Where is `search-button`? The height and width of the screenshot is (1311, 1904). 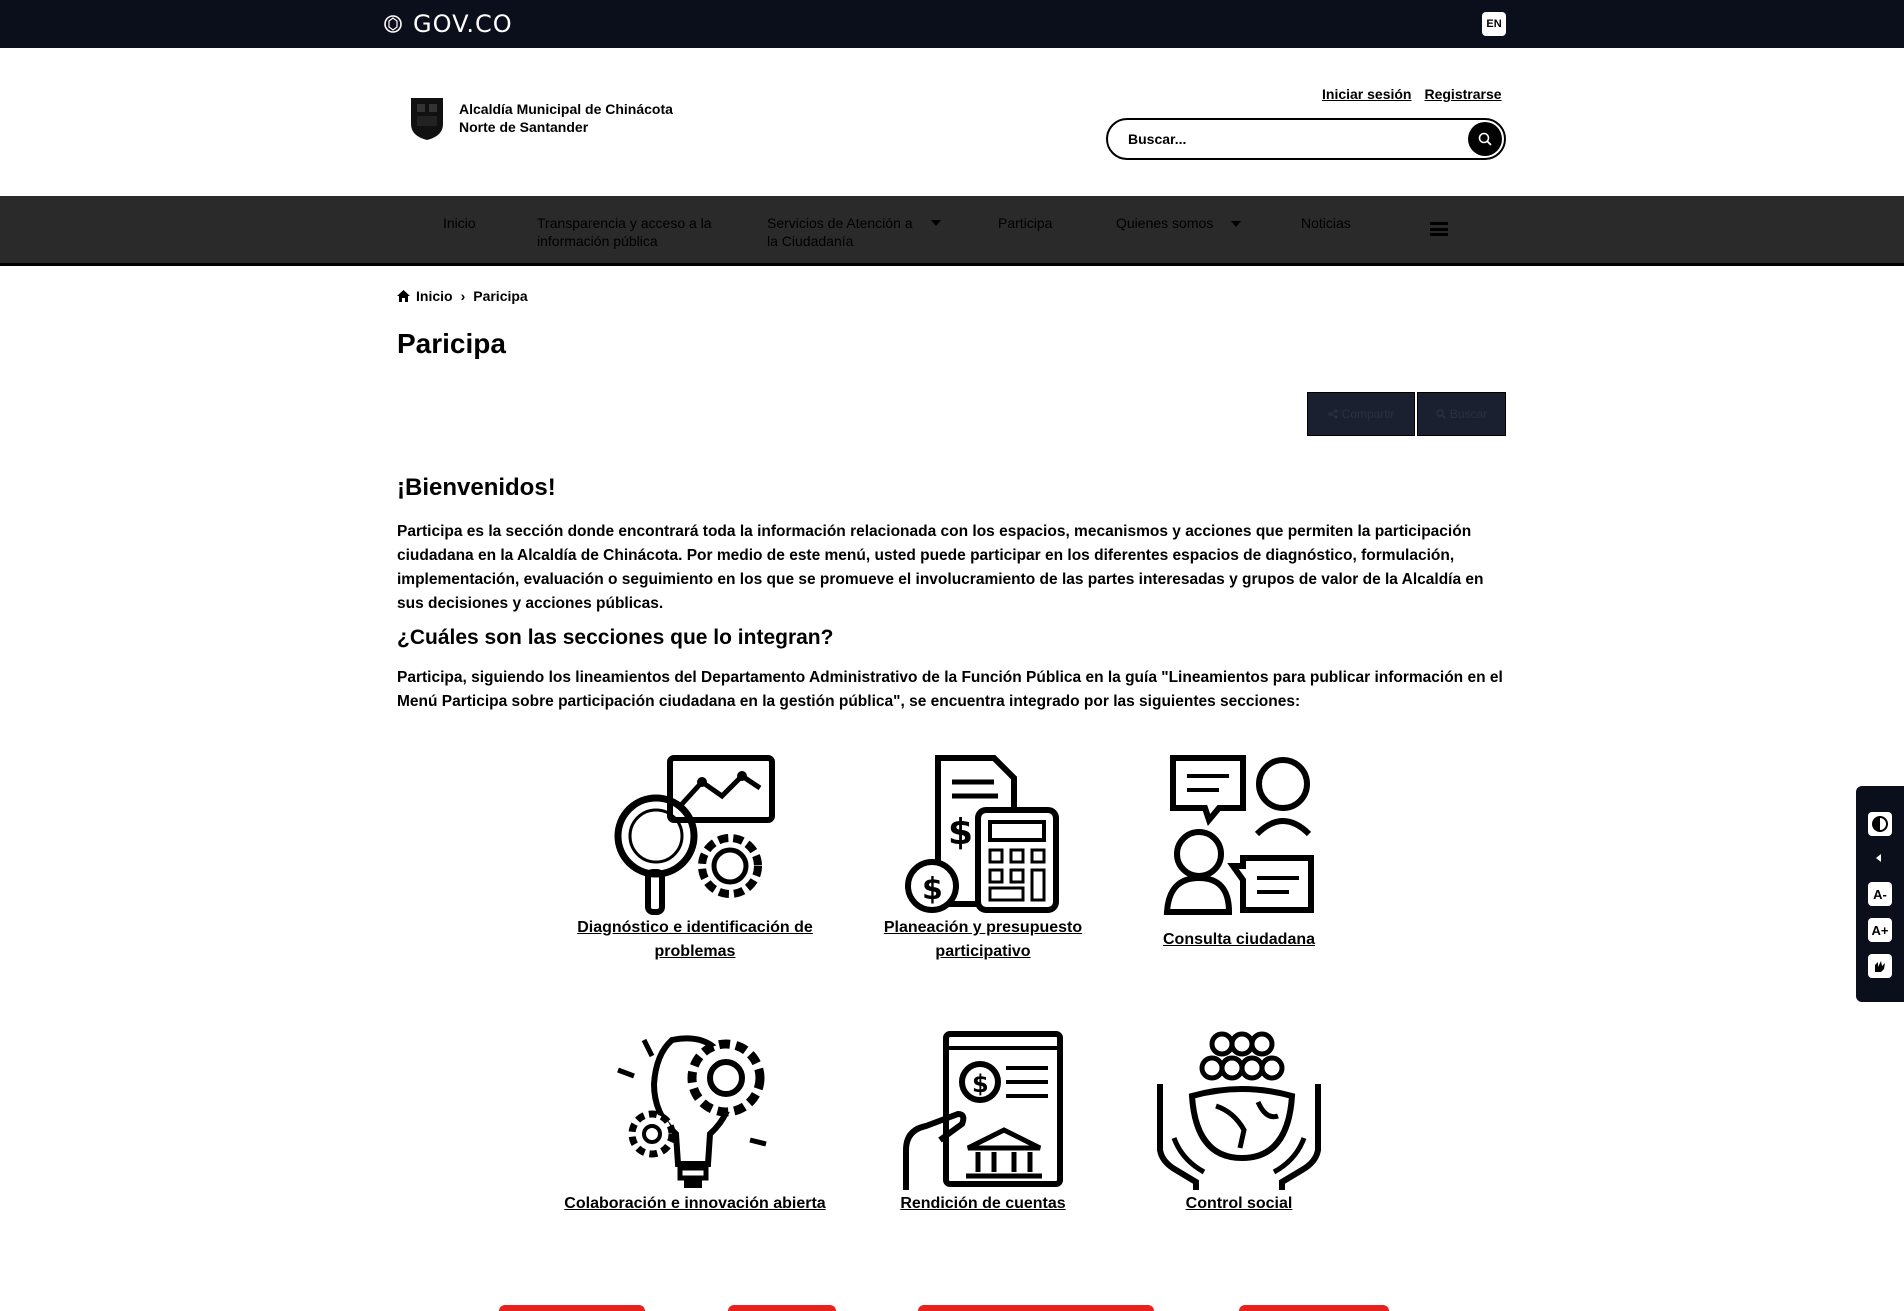
search-button is located at coordinates (1485, 139).